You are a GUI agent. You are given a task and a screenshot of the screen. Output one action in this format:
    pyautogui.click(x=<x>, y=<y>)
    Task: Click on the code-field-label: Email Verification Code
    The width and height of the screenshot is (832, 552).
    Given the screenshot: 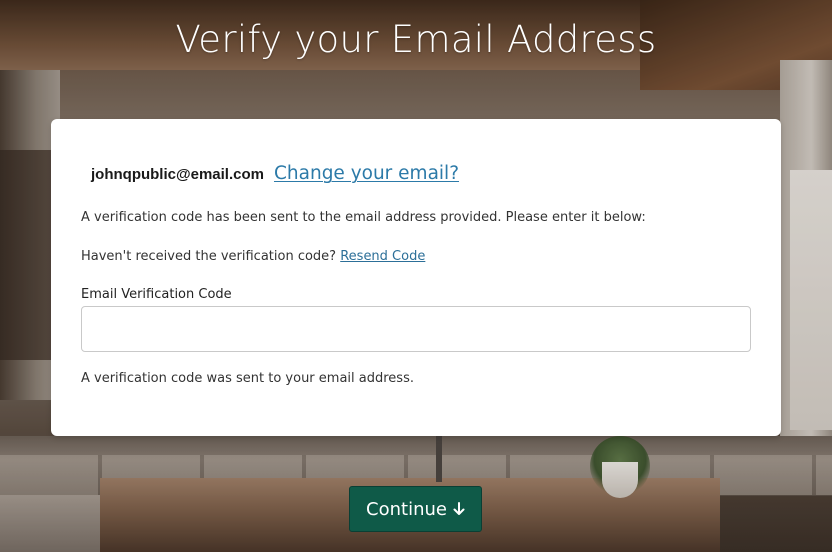 What is the action you would take?
    pyautogui.click(x=156, y=294)
    